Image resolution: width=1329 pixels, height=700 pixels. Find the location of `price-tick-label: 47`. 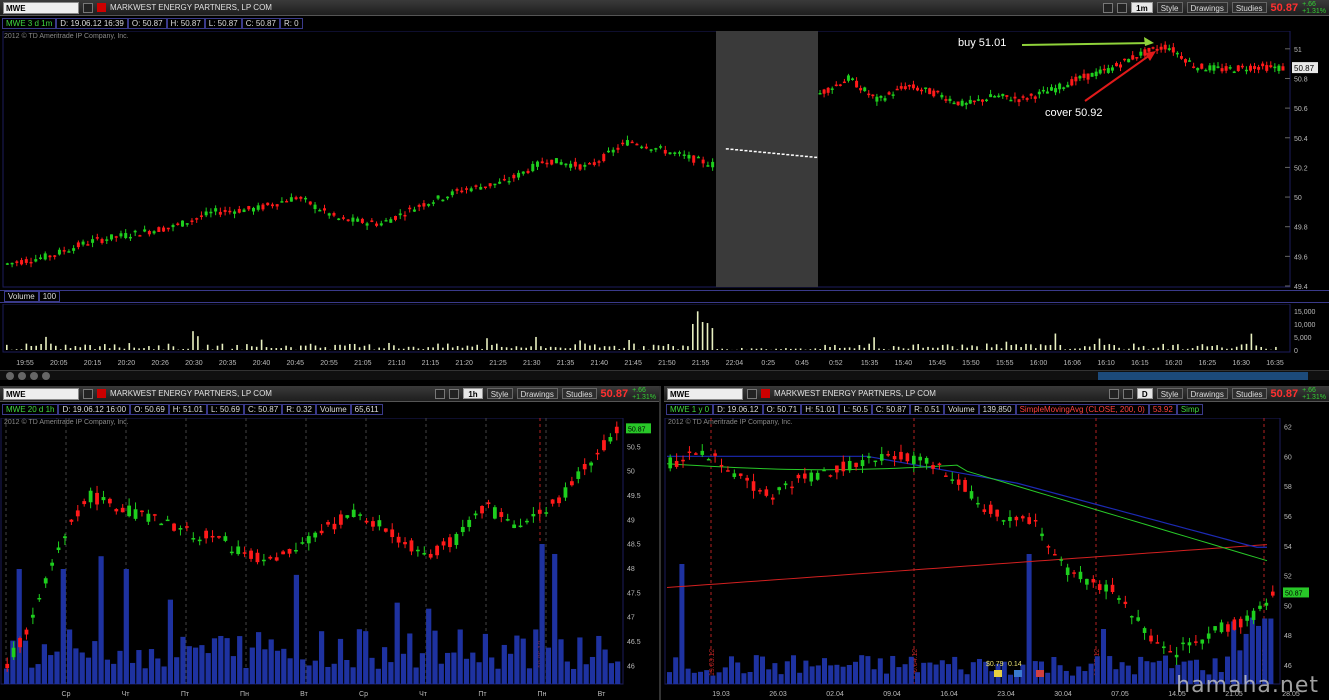

price-tick-label: 47 is located at coordinates (631, 618).